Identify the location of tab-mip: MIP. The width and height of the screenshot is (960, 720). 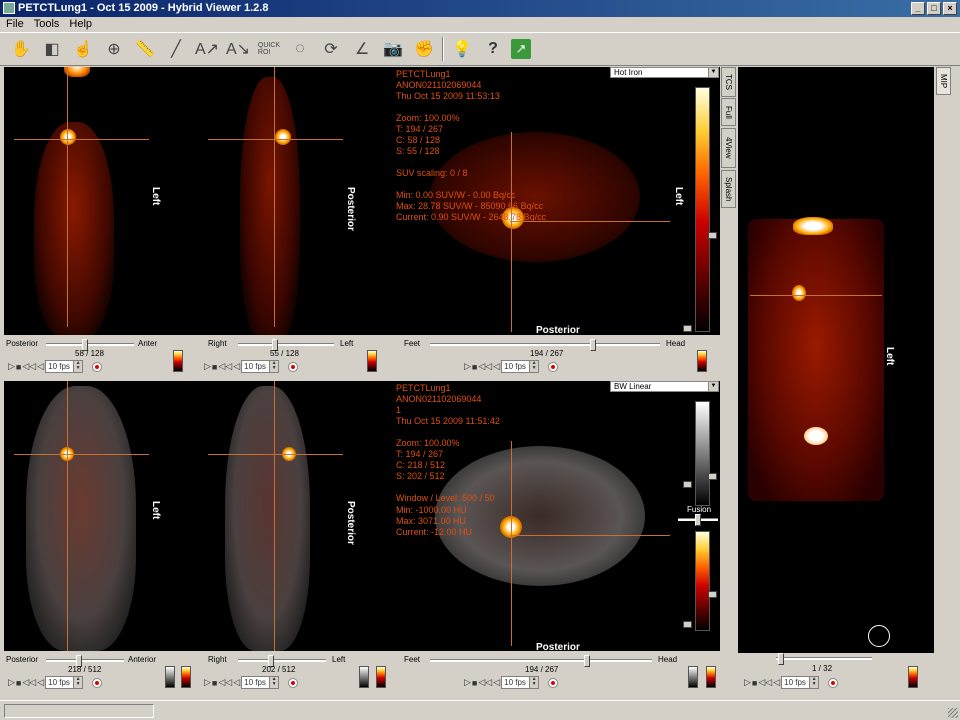
(943, 81).